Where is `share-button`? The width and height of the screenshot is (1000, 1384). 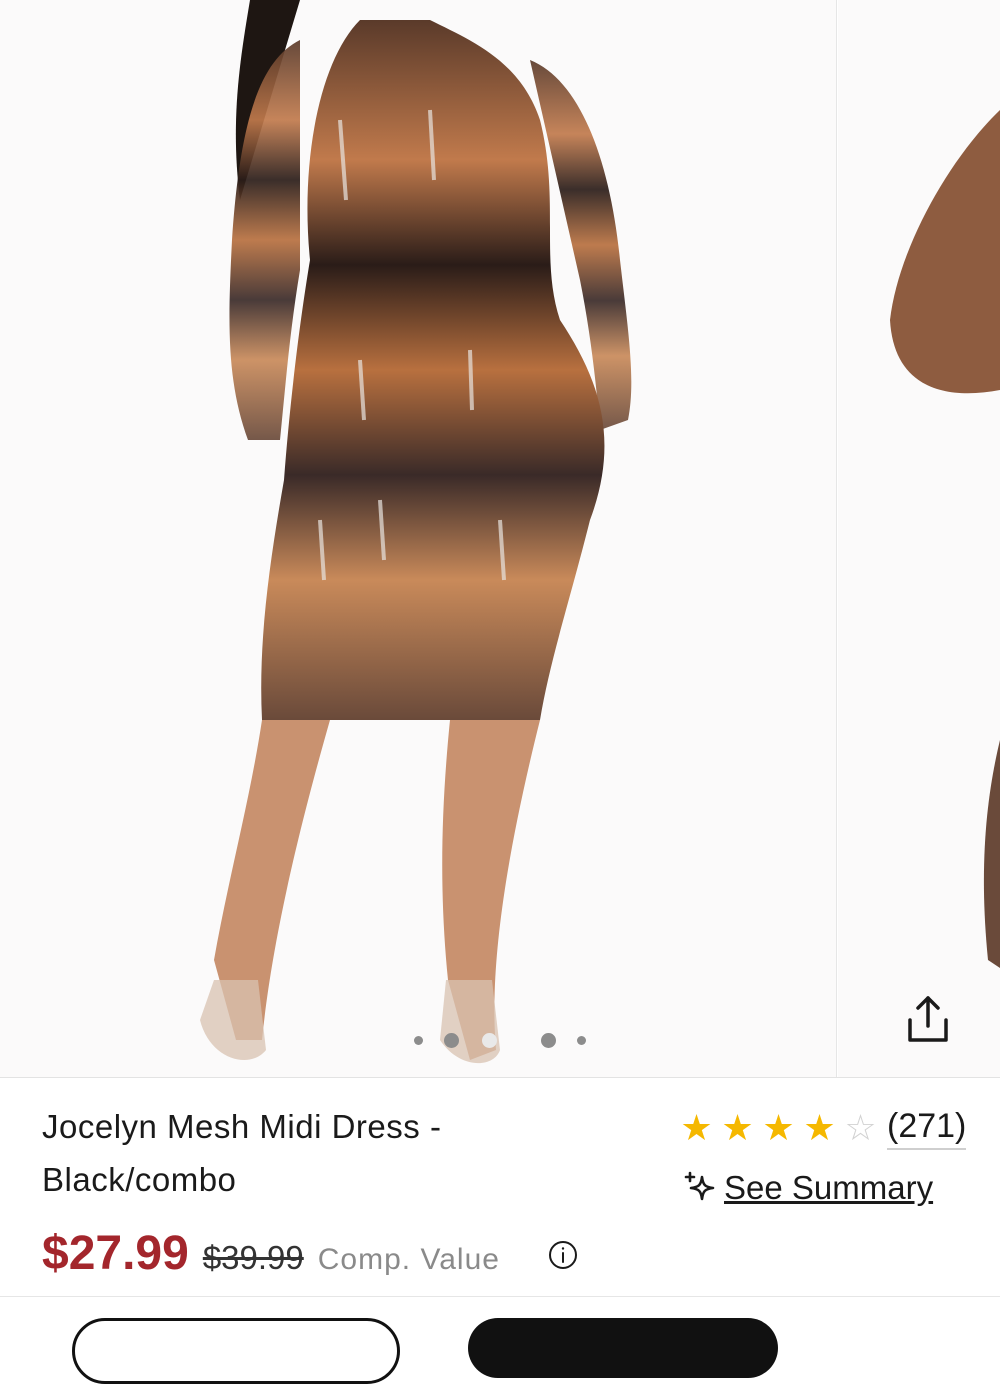 share-button is located at coordinates (928, 1020).